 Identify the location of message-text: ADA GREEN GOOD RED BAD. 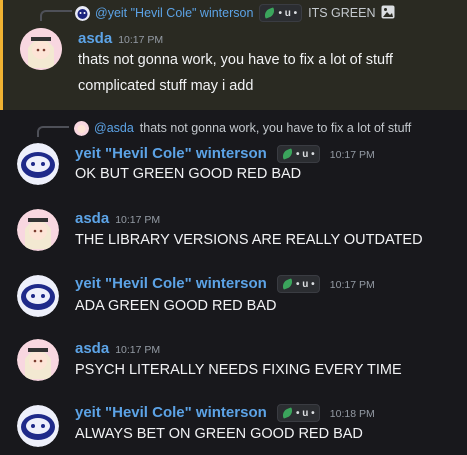
(176, 306).